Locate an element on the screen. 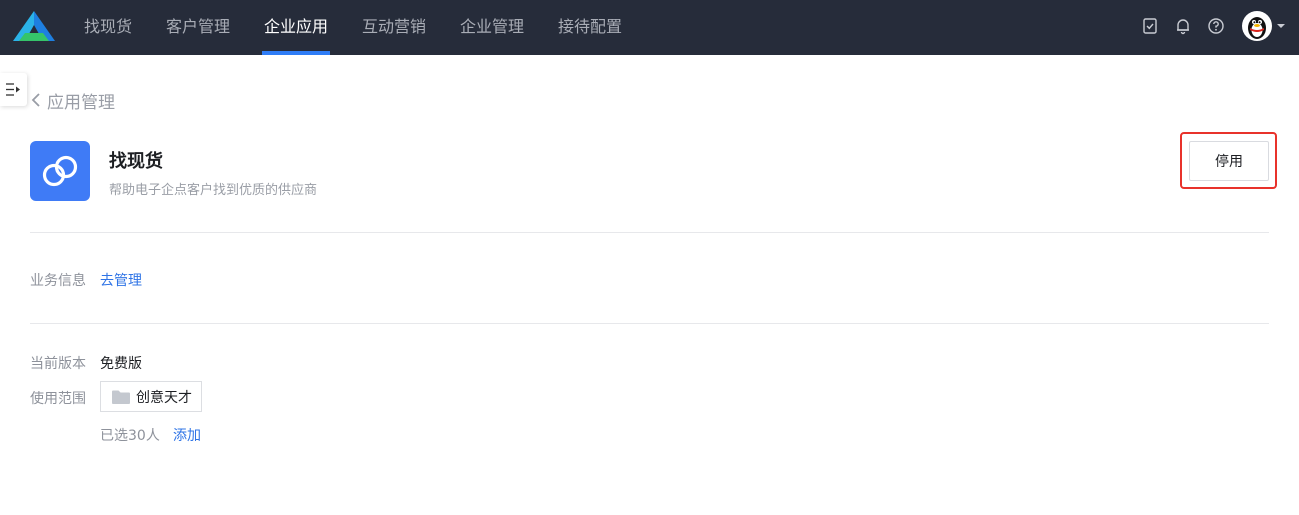 This screenshot has width=1299, height=515. nav-item-reception-config: 接待配置 is located at coordinates (590, 27).